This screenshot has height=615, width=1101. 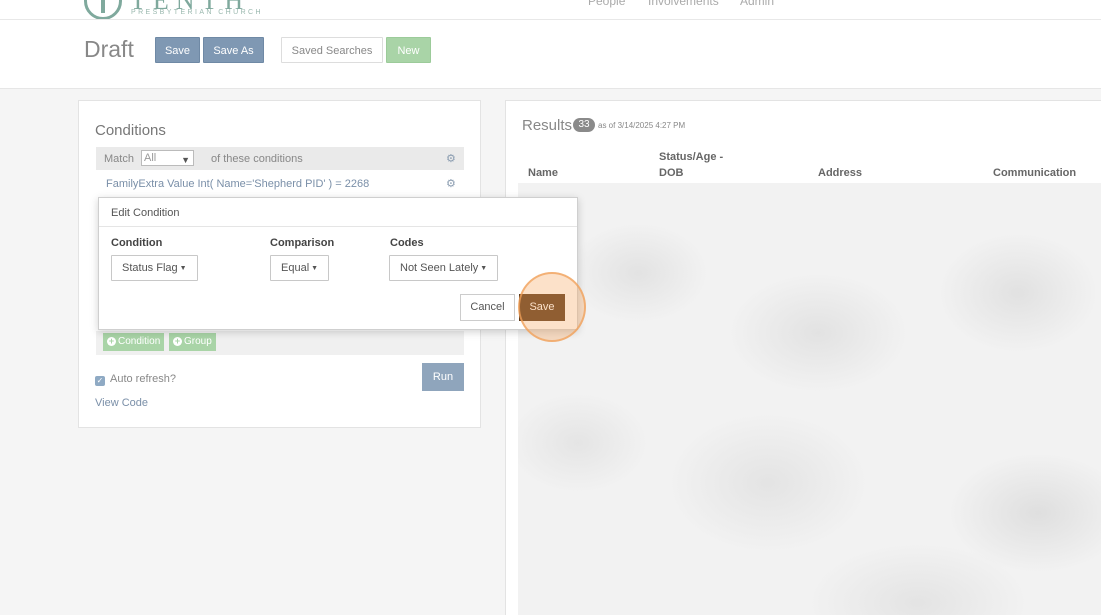 I want to click on condition-dropdown: Status Flag ▼, so click(x=154, y=268).